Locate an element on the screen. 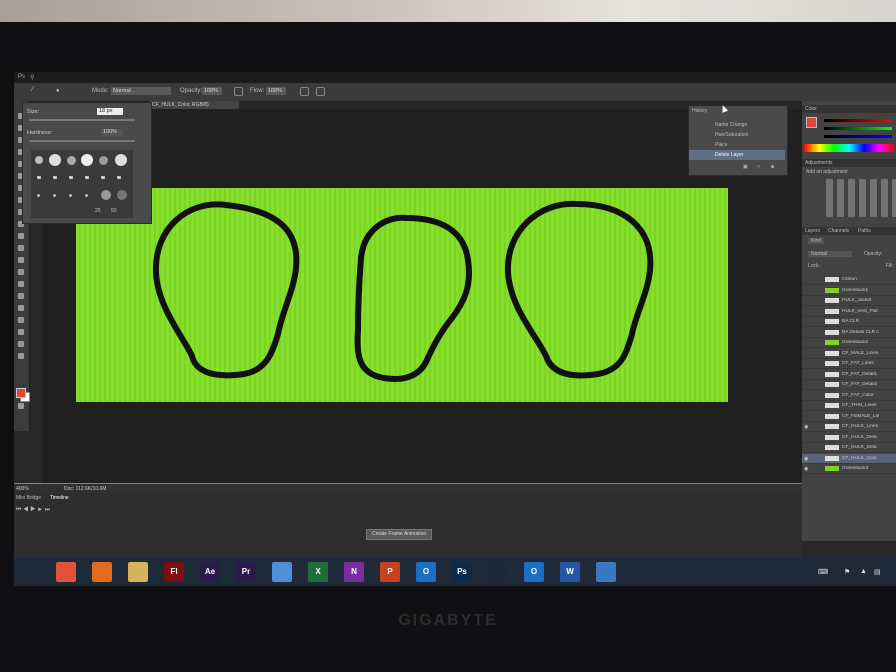  tab-mini-bridge: Mini Bridge is located at coordinates (28, 498).